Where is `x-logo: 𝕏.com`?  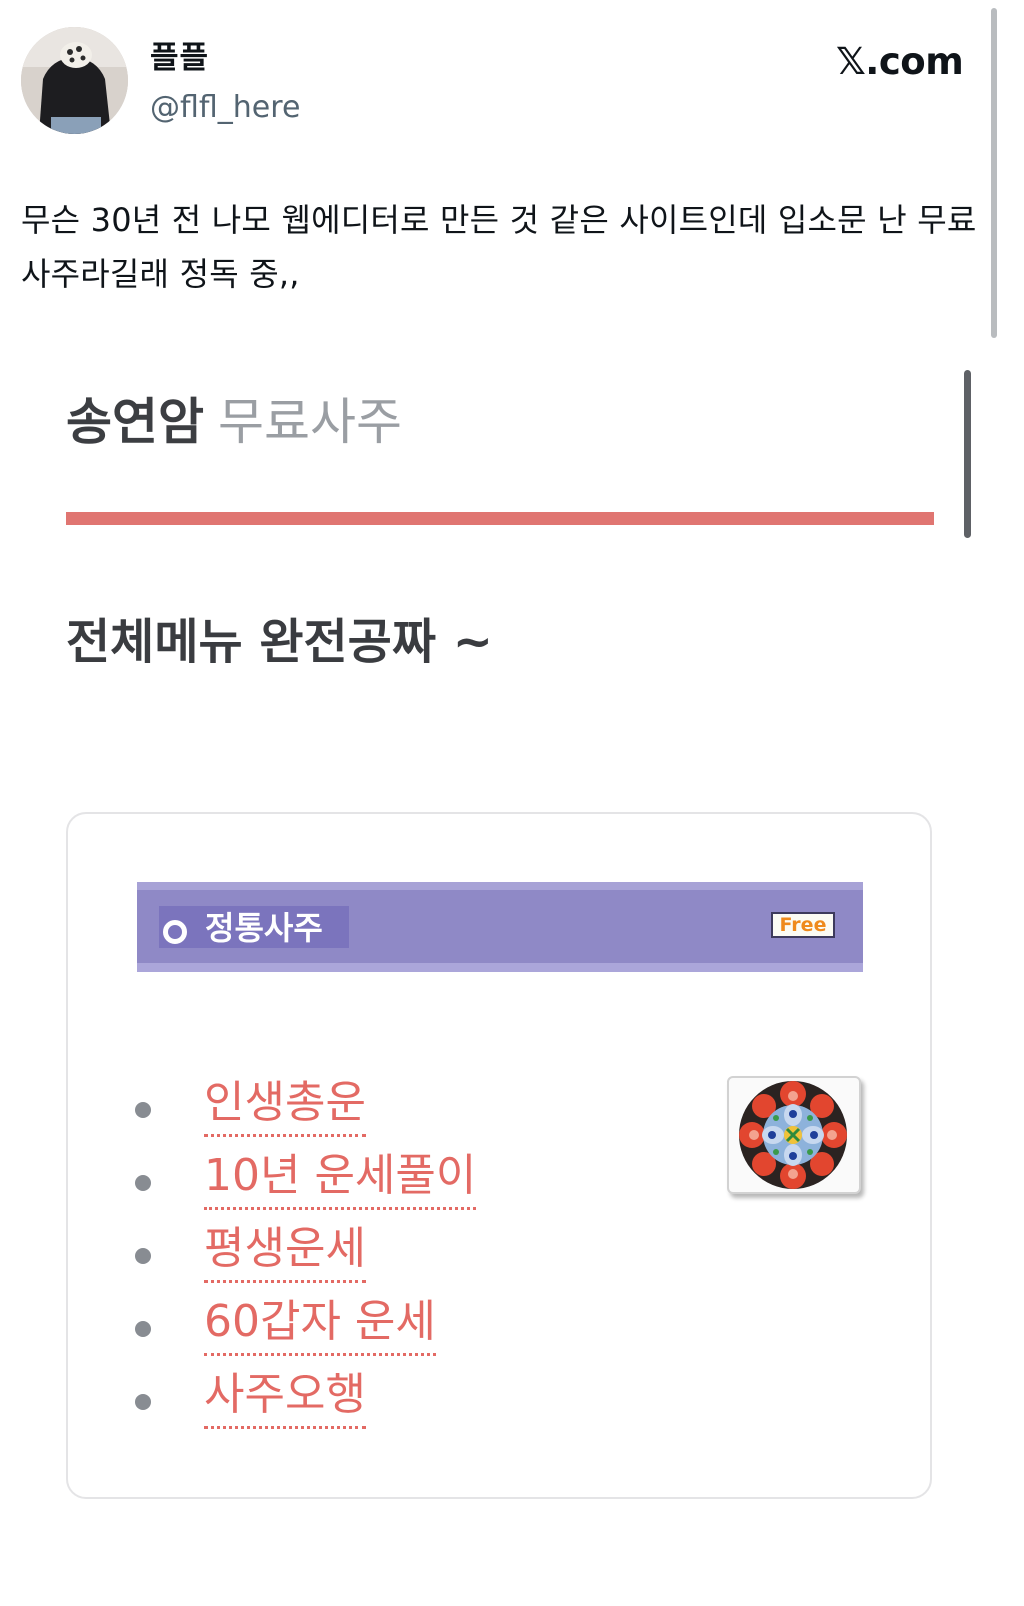 x-logo: 𝕏.com is located at coordinates (900, 62).